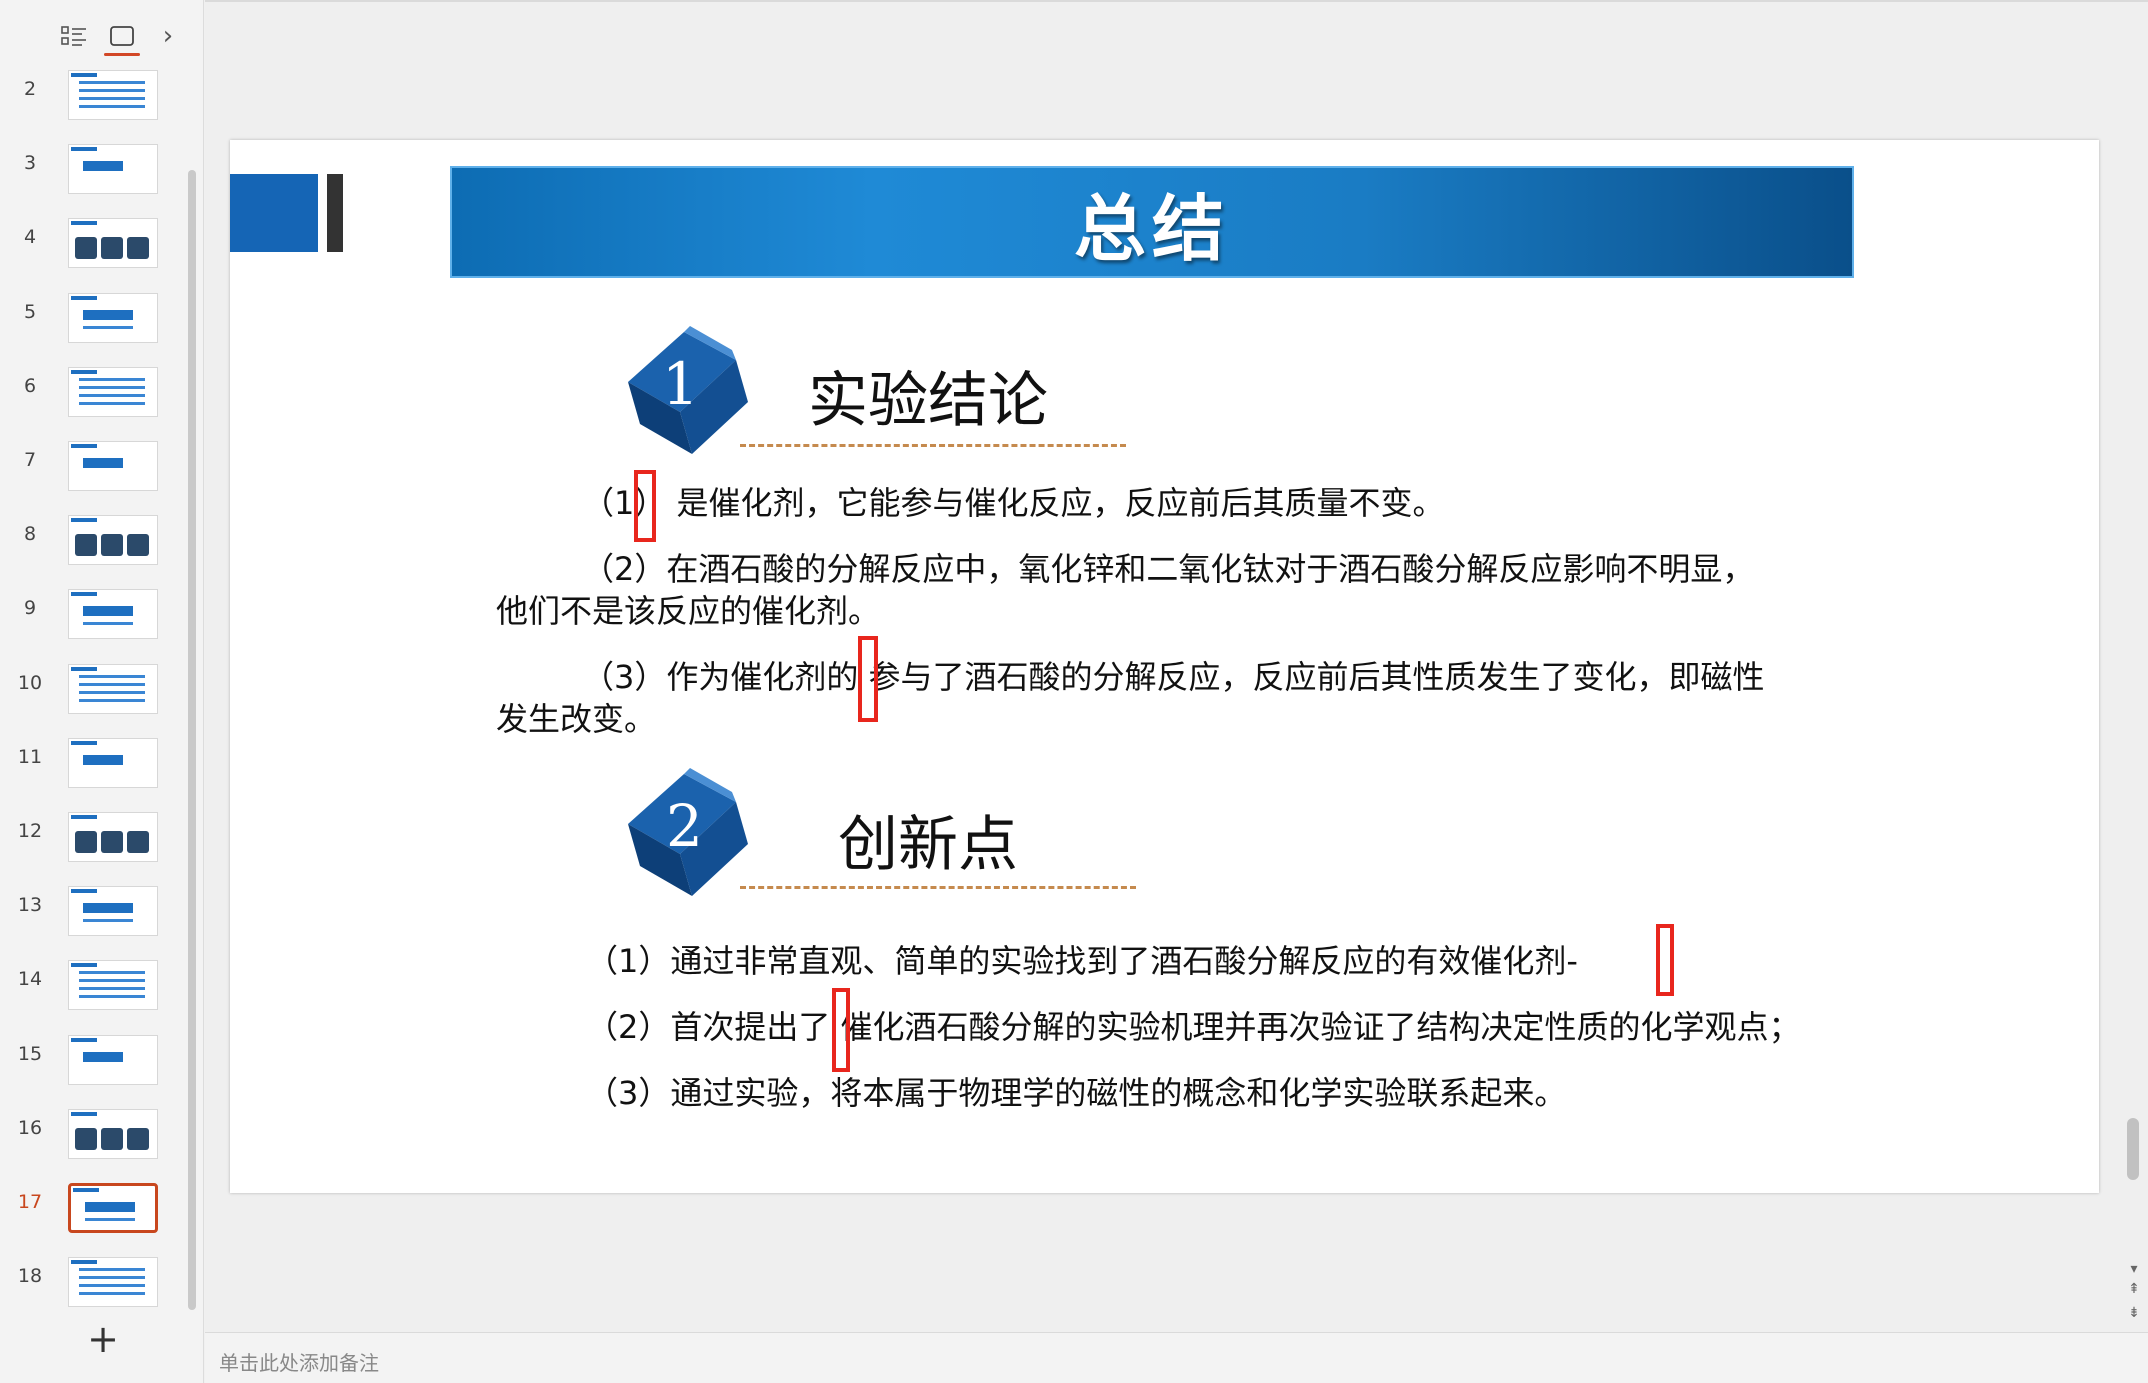 This screenshot has width=2148, height=1383. Describe the element at coordinates (684, 826) in the screenshot. I see `section-2-number: 2` at that location.